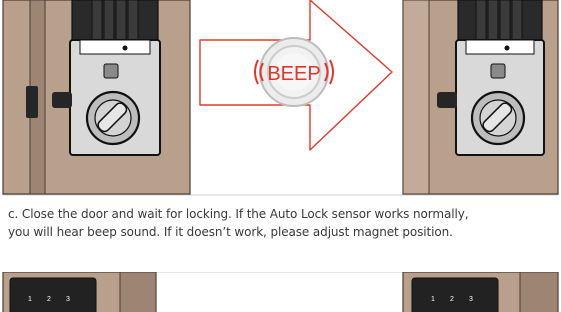 Image resolution: width=561 pixels, height=312 pixels. Describe the element at coordinates (121, 21) in the screenshot. I see `battery-3-left` at that location.